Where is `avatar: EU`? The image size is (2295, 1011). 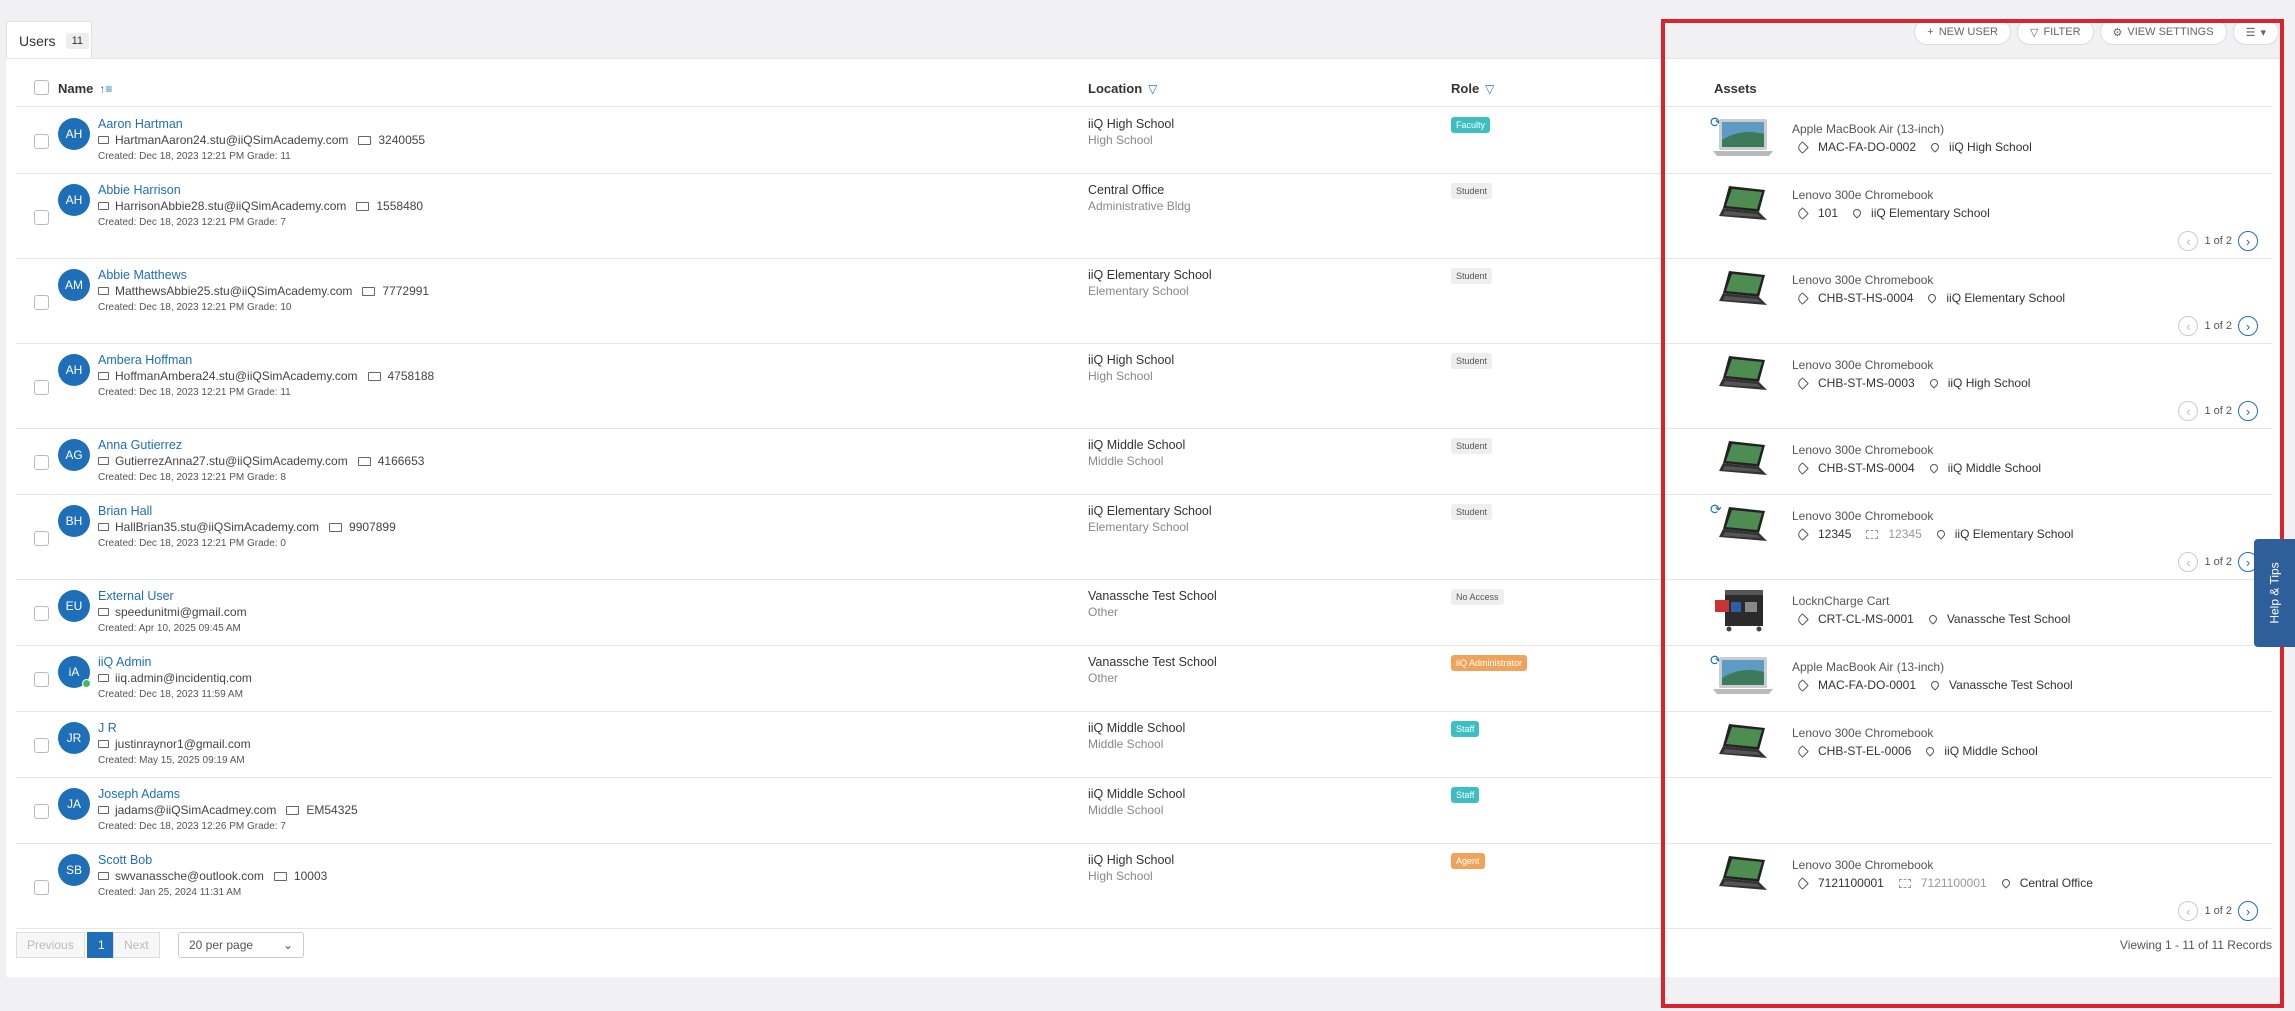
avatar: EU is located at coordinates (74, 606).